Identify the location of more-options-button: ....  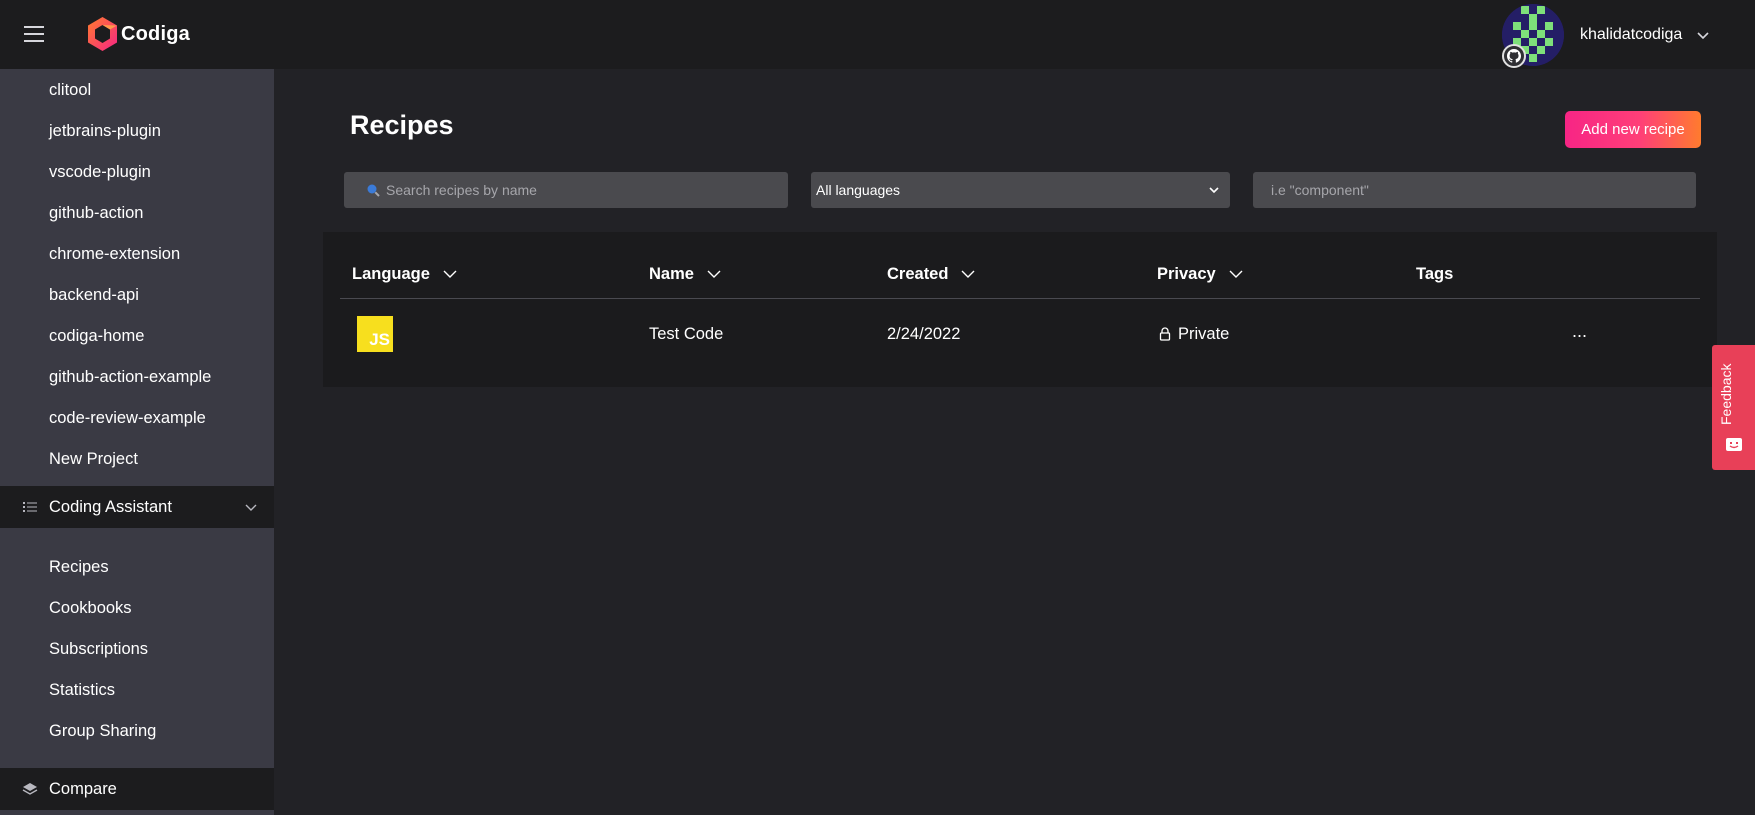
(1579, 331).